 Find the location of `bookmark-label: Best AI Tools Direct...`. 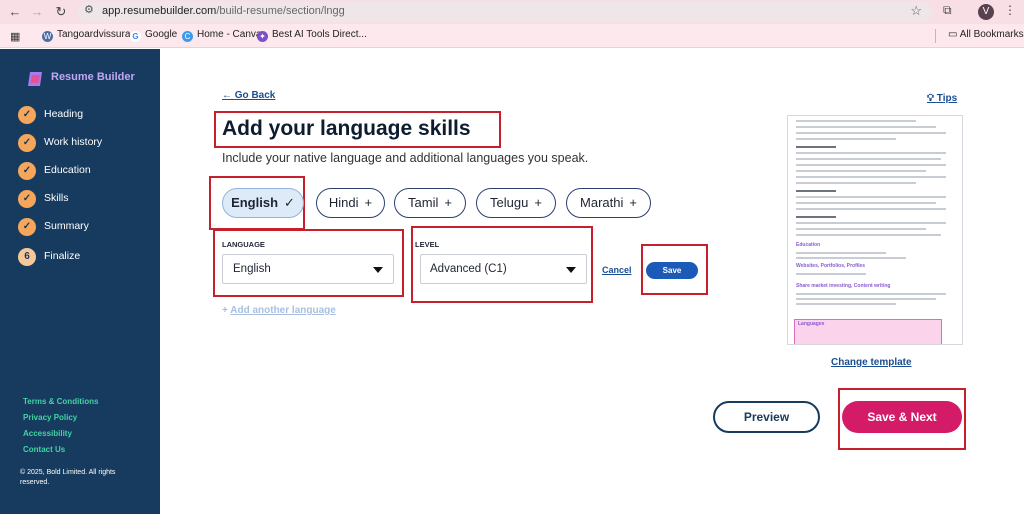

bookmark-label: Best AI Tools Direct... is located at coordinates (319, 34).